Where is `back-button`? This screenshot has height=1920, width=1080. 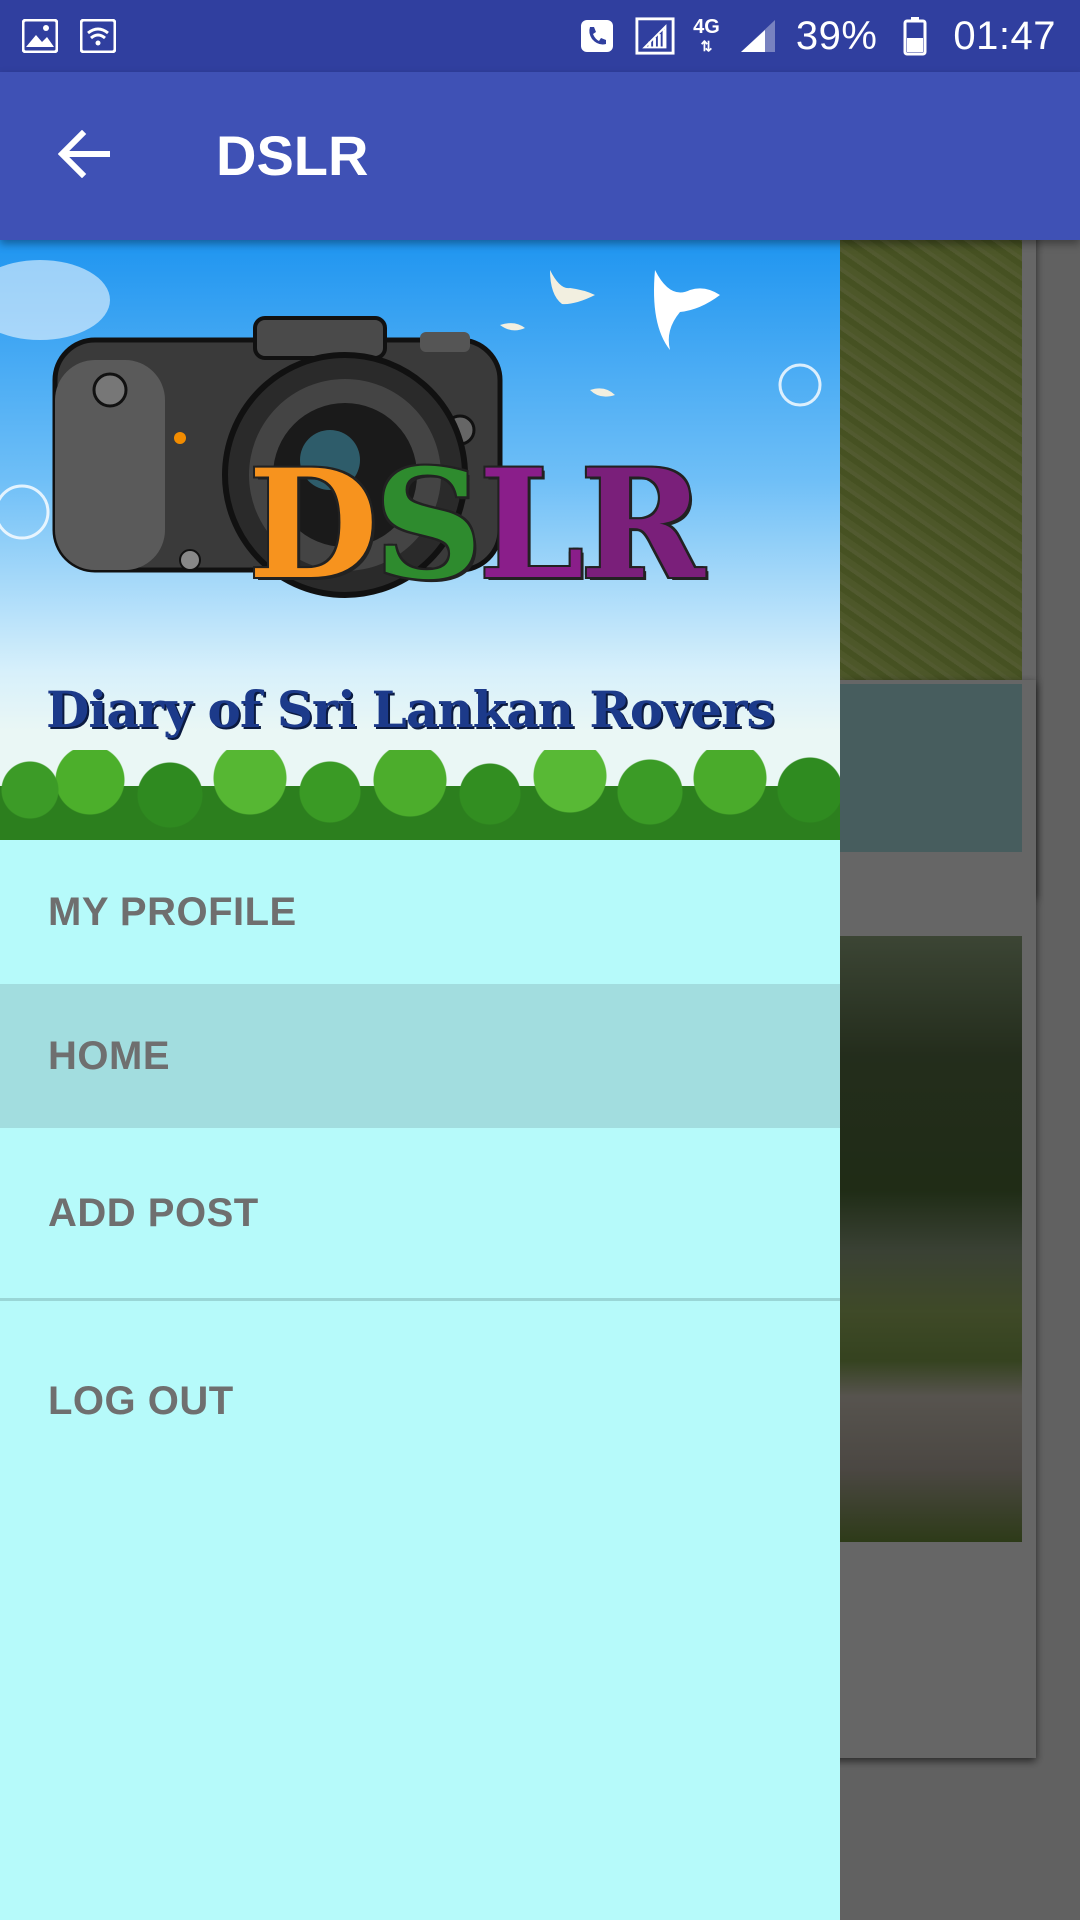 back-button is located at coordinates (84, 156).